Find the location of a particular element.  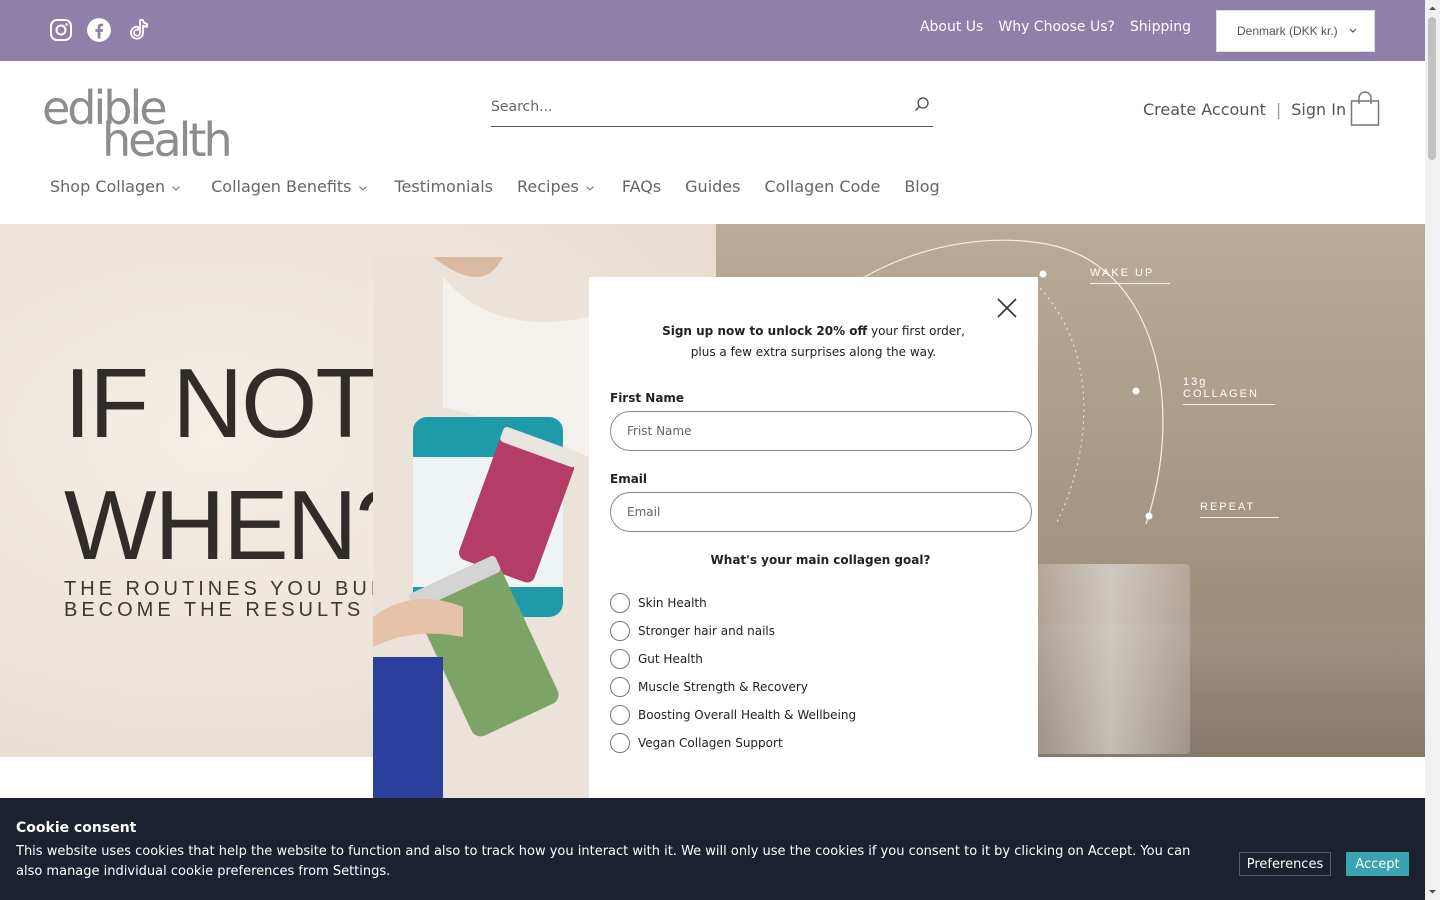

preferences-button: Preferences is located at coordinates (1285, 864).